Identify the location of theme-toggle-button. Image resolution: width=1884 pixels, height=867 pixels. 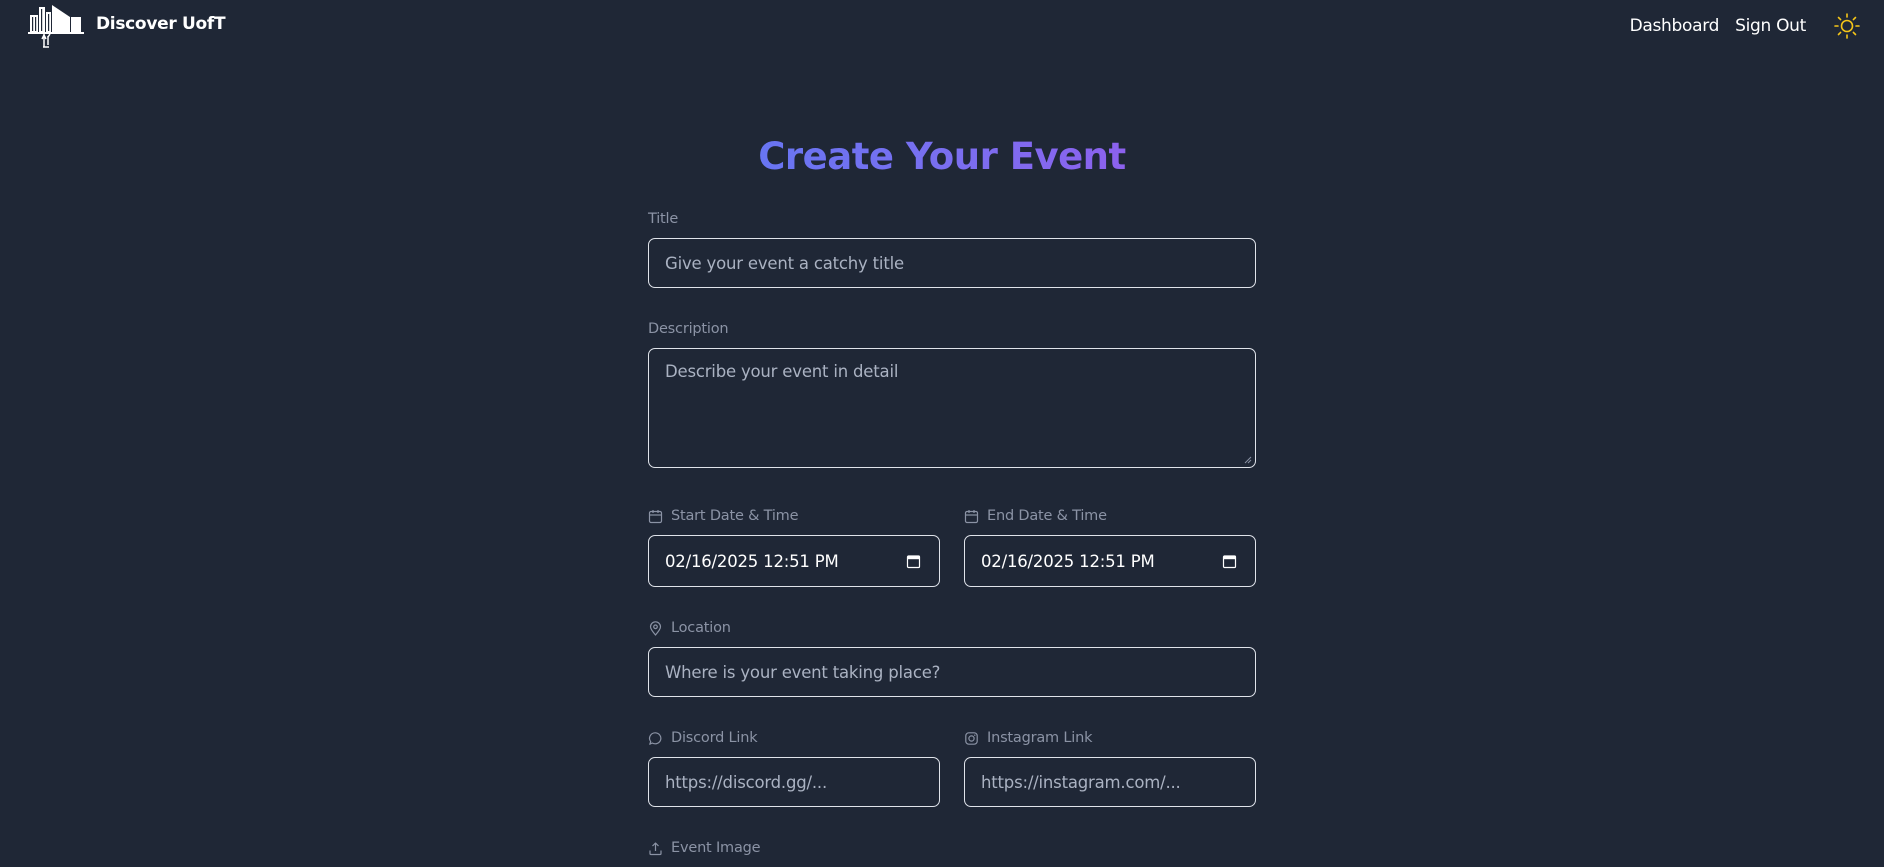
(1847, 26).